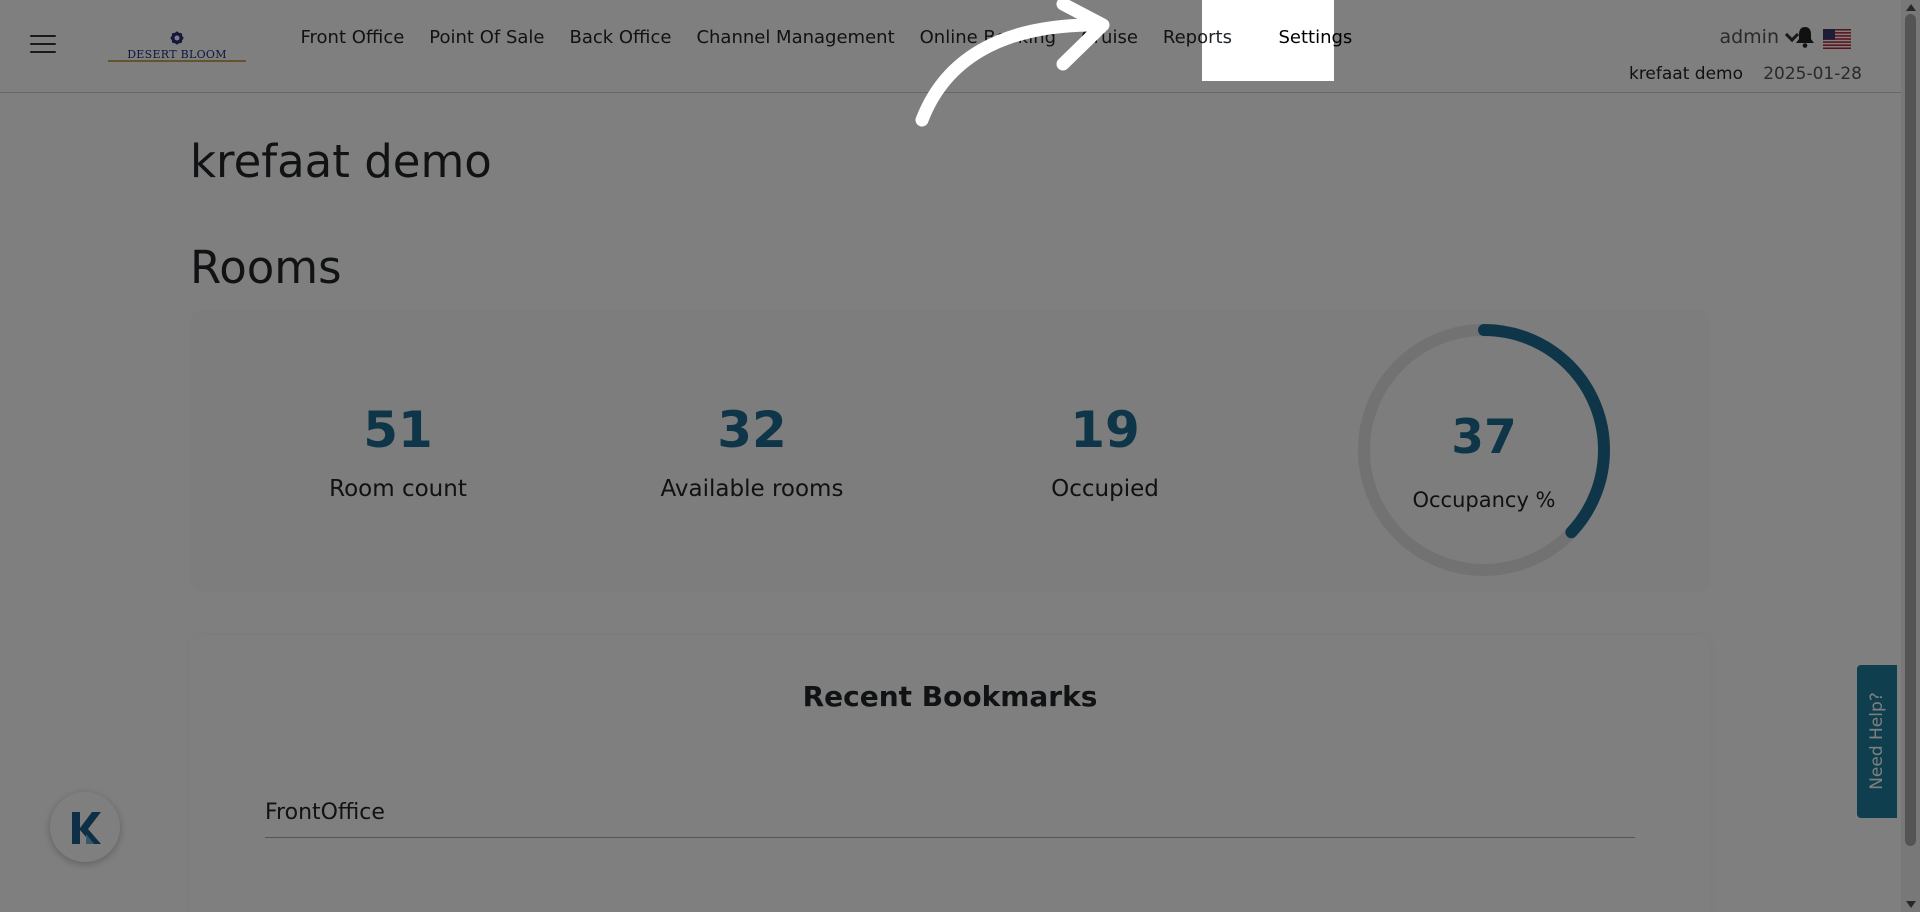 This screenshot has width=1920, height=912. Describe the element at coordinates (987, 39) in the screenshot. I see `nav-item-online-booking: Online Booking` at that location.